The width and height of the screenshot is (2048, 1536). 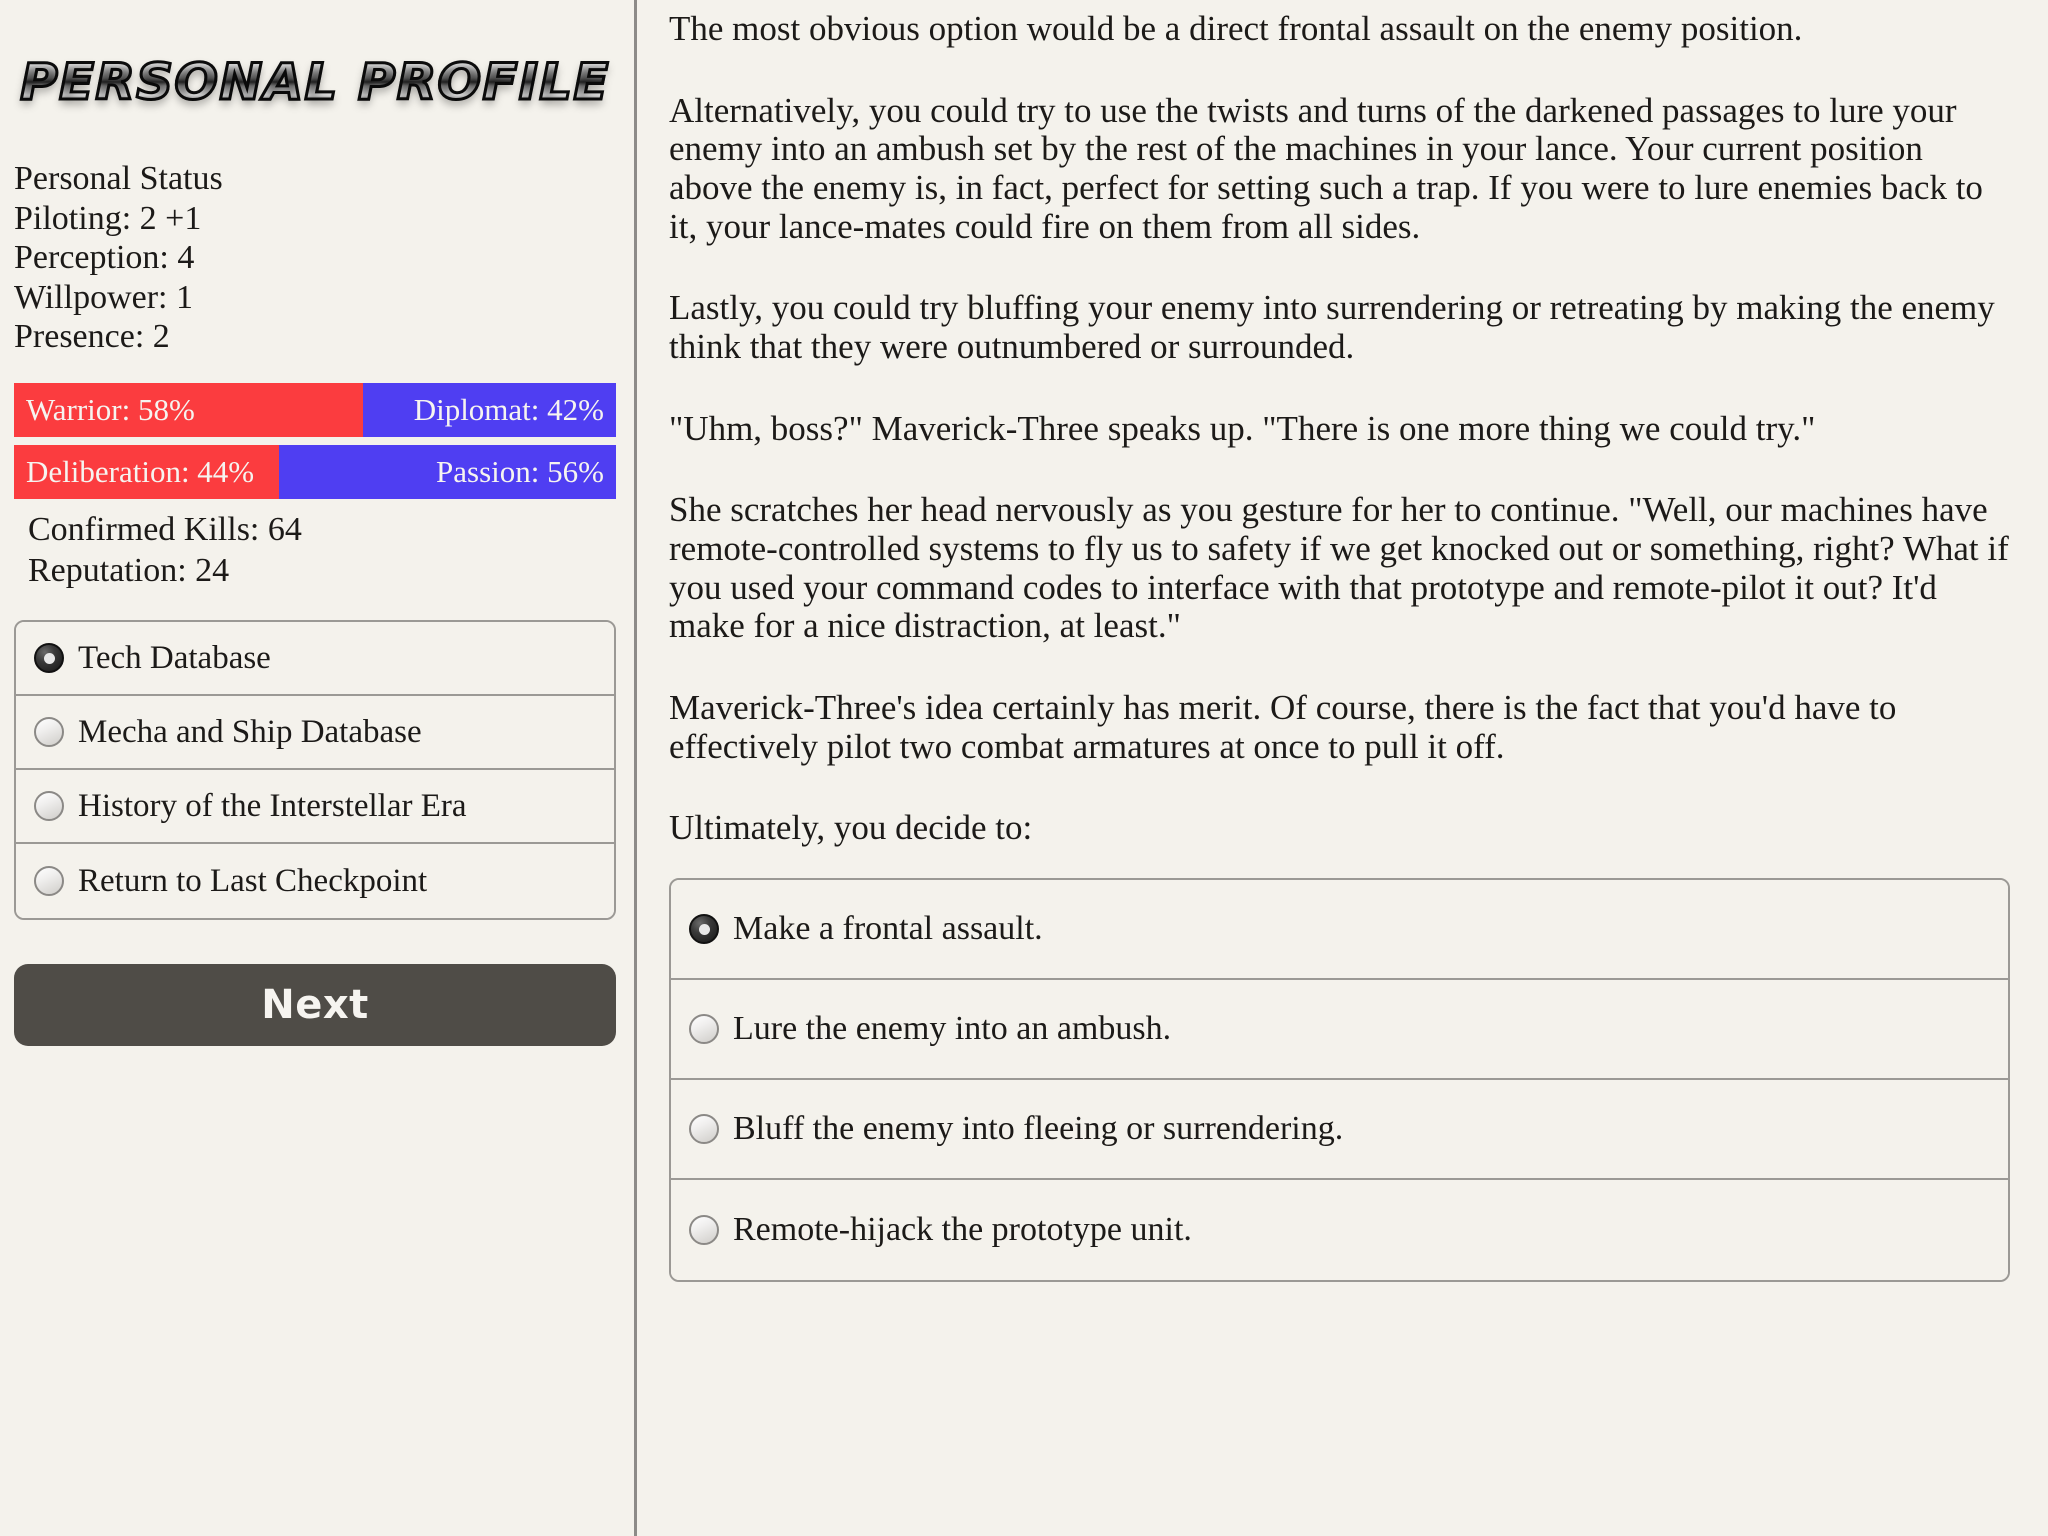 I want to click on choice-label: Remote-hijack the prototype unit., so click(x=962, y=1230).